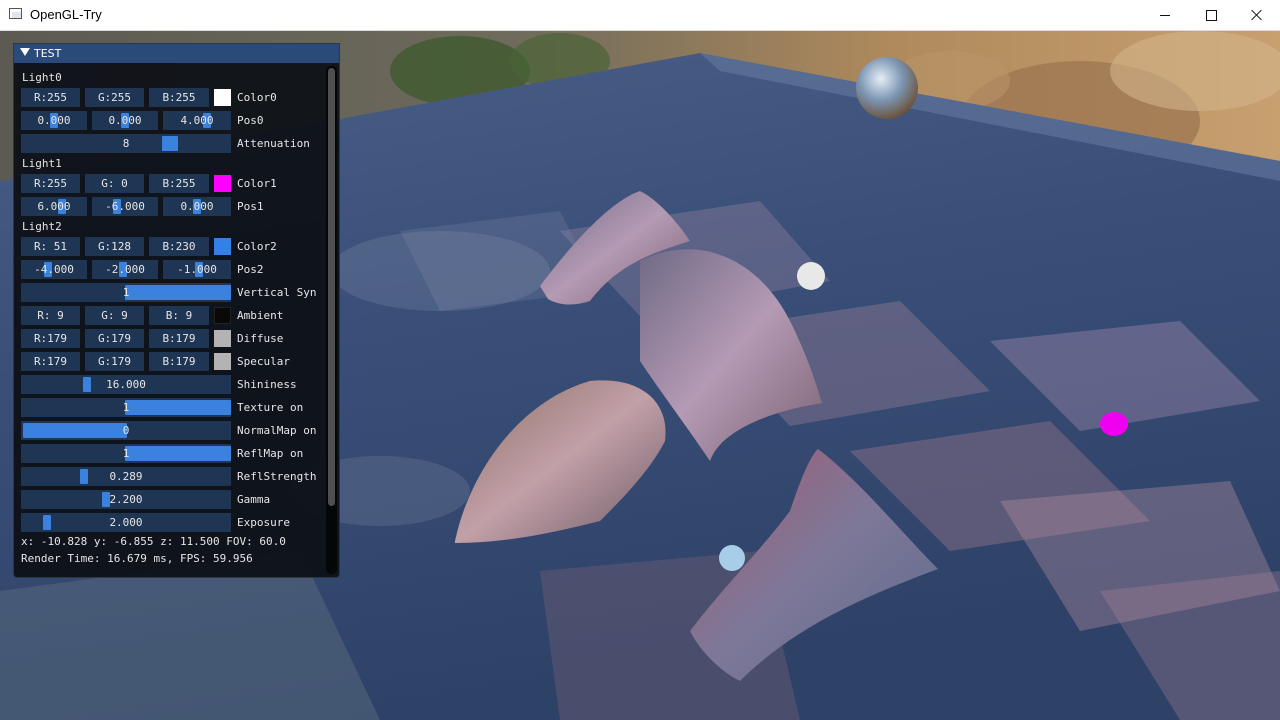  Describe the element at coordinates (179, 361) in the screenshot. I see `specular-b-field: B:179` at that location.